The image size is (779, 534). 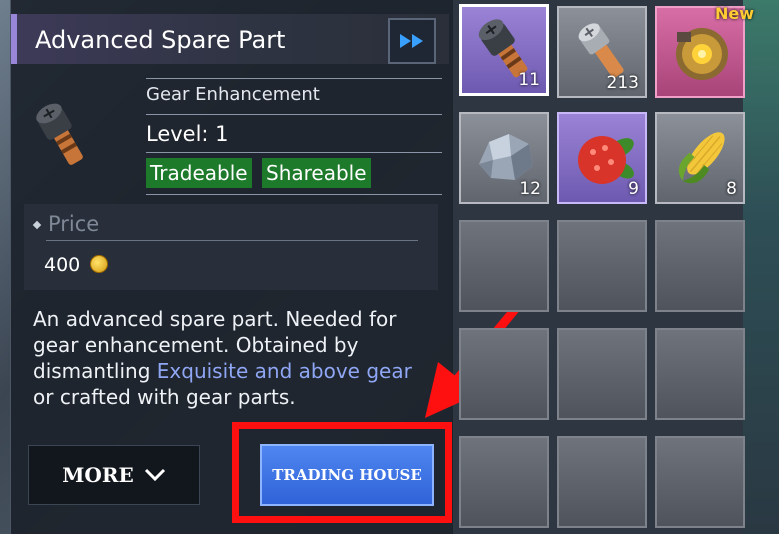 What do you see at coordinates (530, 189) in the screenshot?
I see `item-count: 12` at bounding box center [530, 189].